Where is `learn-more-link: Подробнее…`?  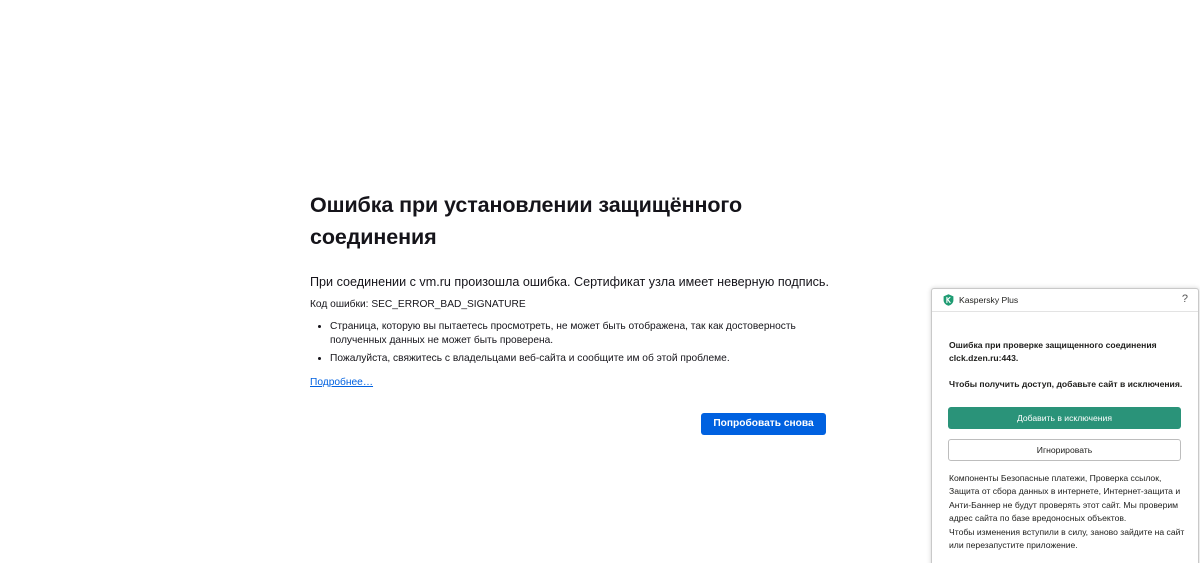 learn-more-link: Подробнее… is located at coordinates (341, 383).